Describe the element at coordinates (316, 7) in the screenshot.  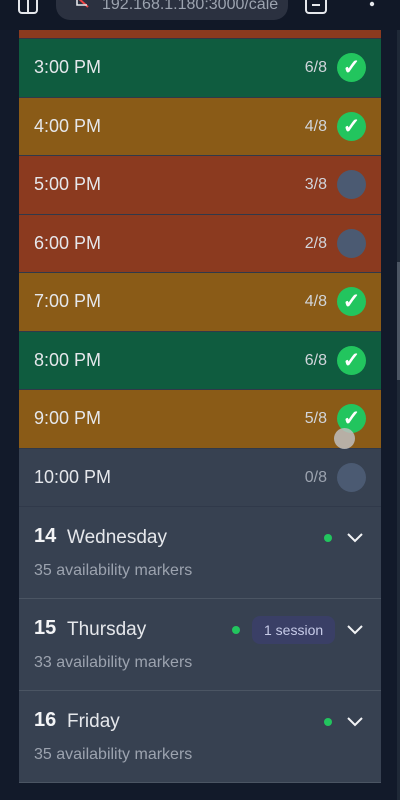
I see `scan-icon` at that location.